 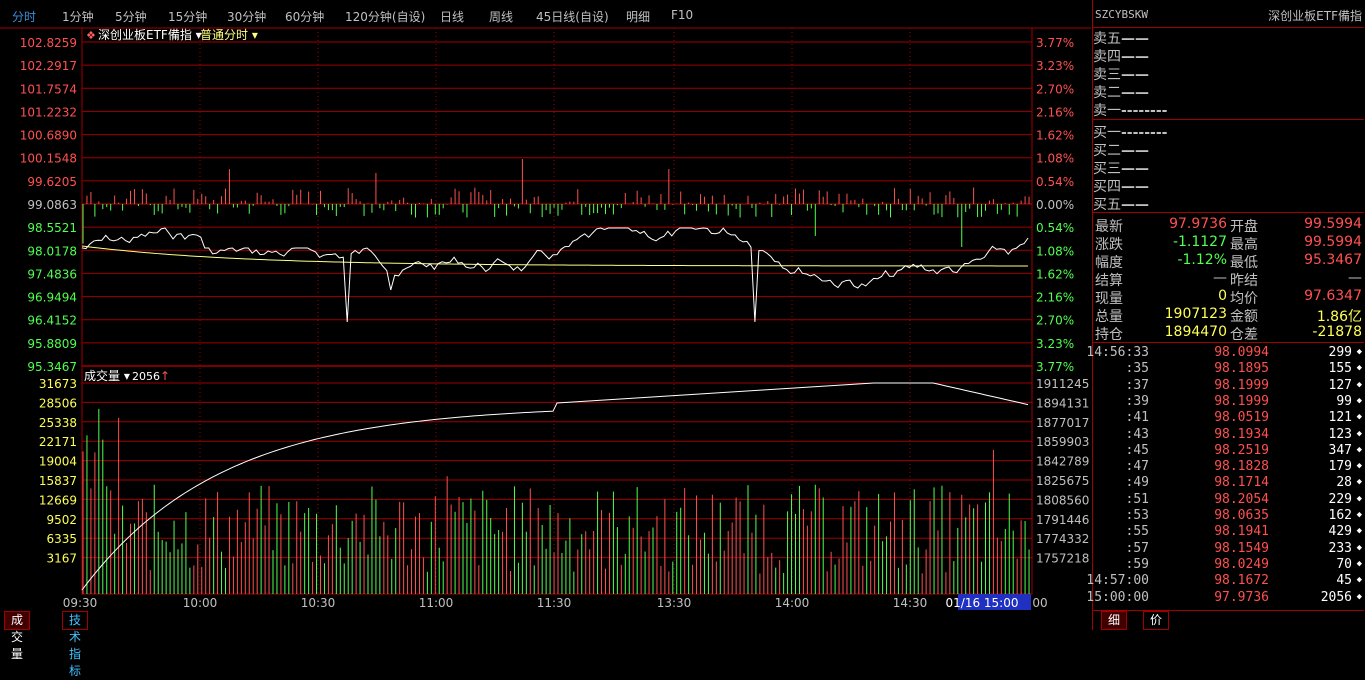 I want to click on tab-detail: 细, so click(x=1114, y=620).